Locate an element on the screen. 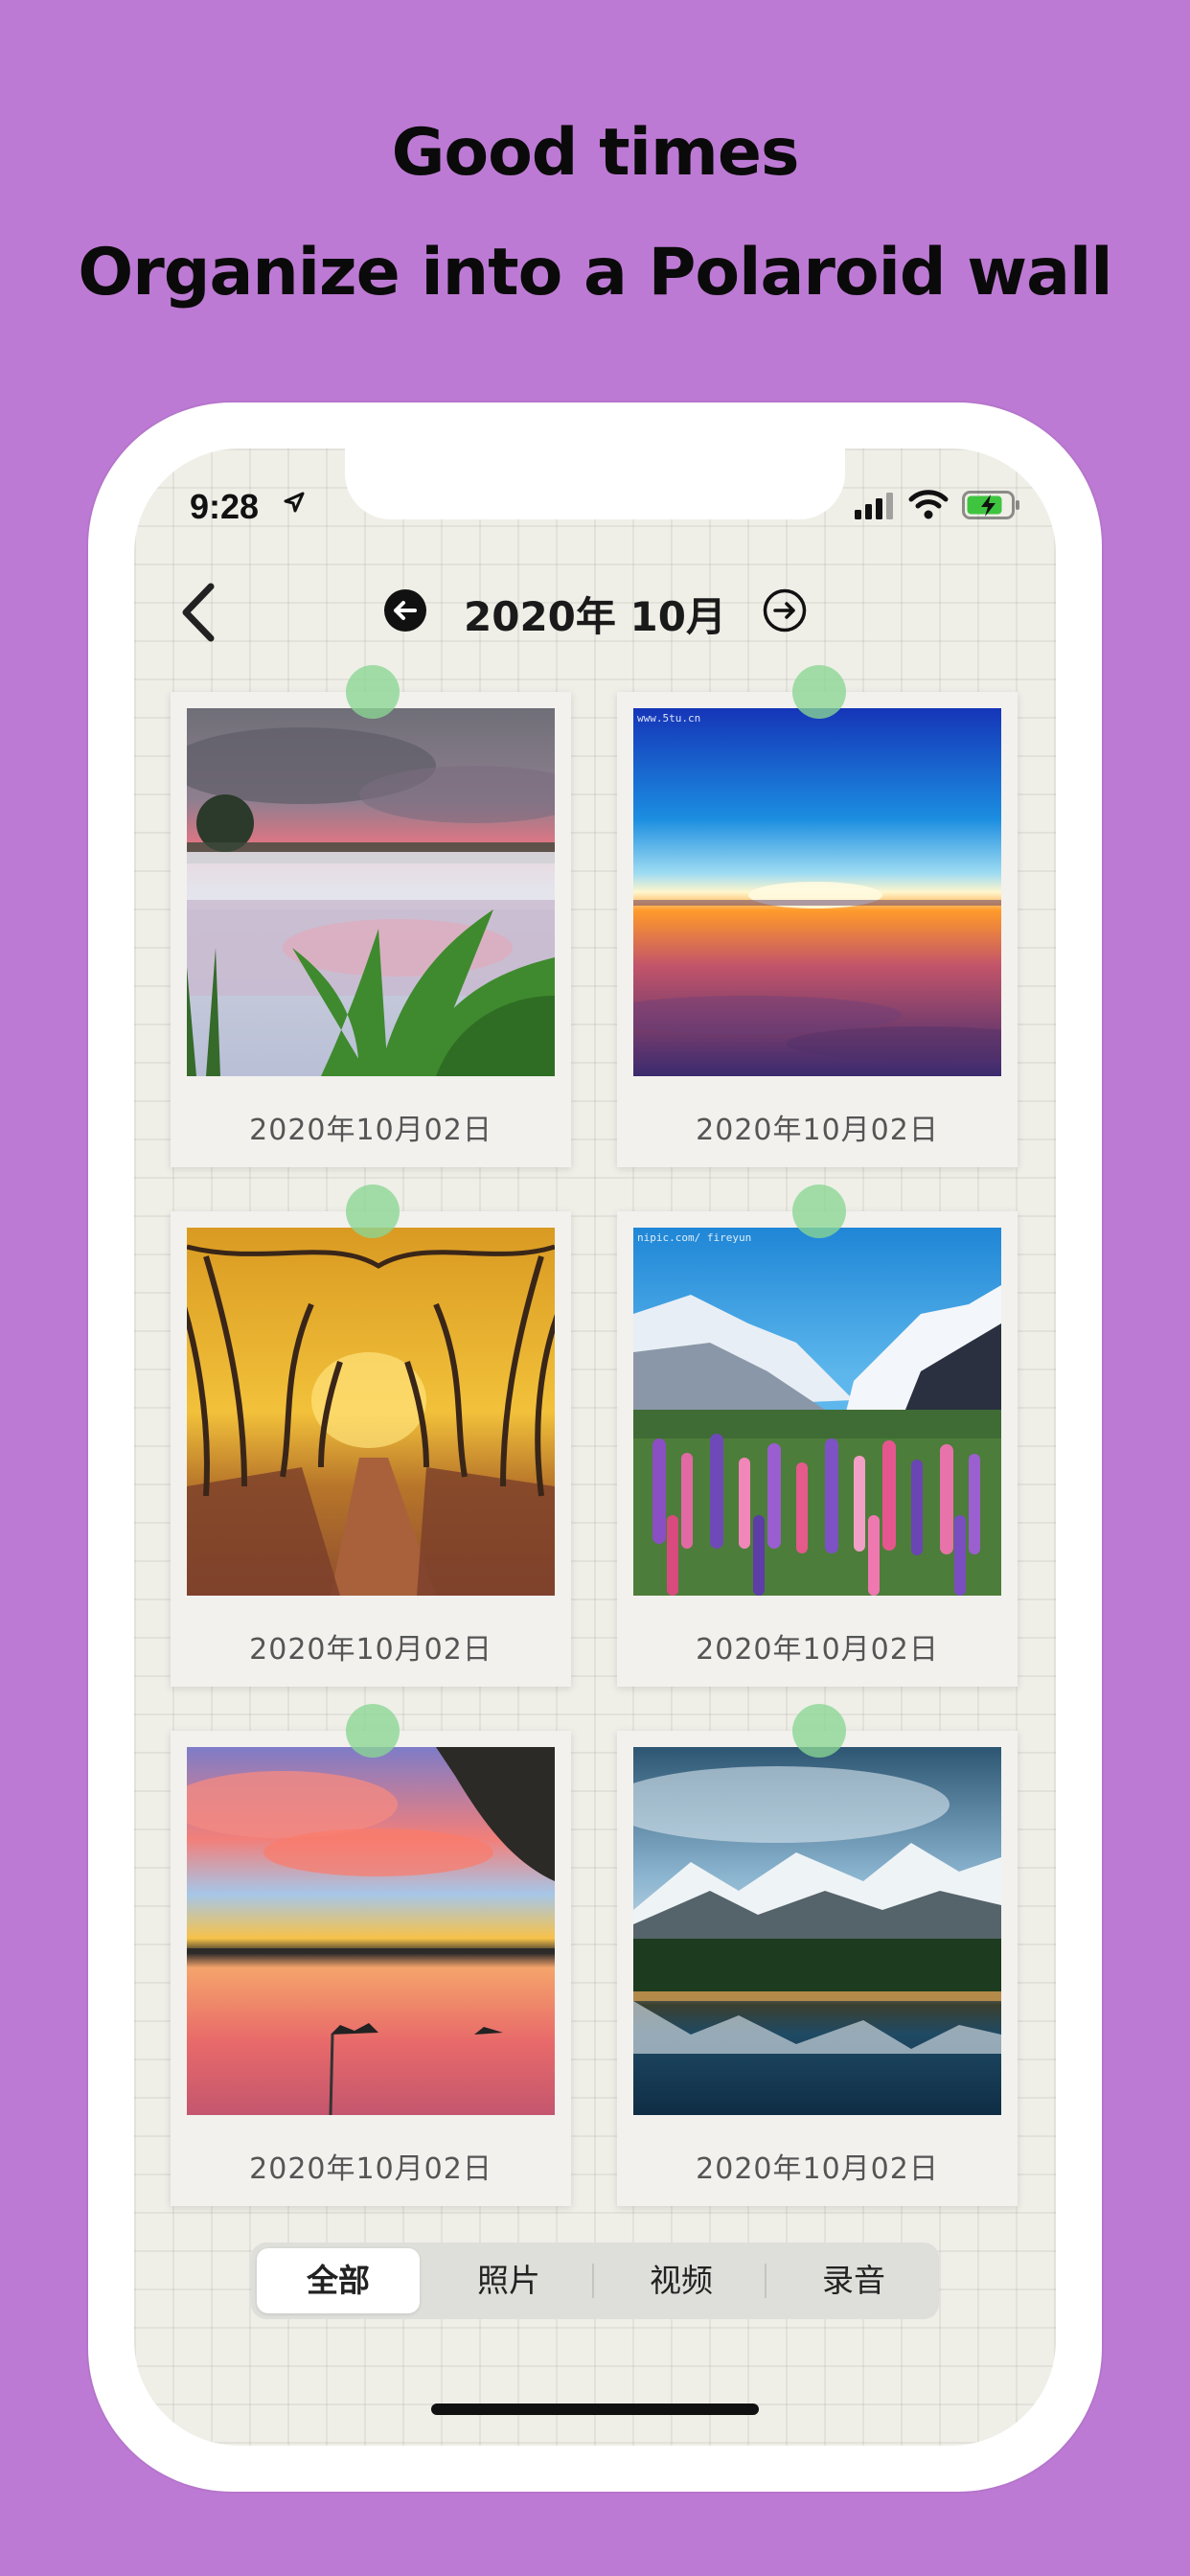  photo-thumbnail: nipic.com/ fireyun is located at coordinates (817, 1412).